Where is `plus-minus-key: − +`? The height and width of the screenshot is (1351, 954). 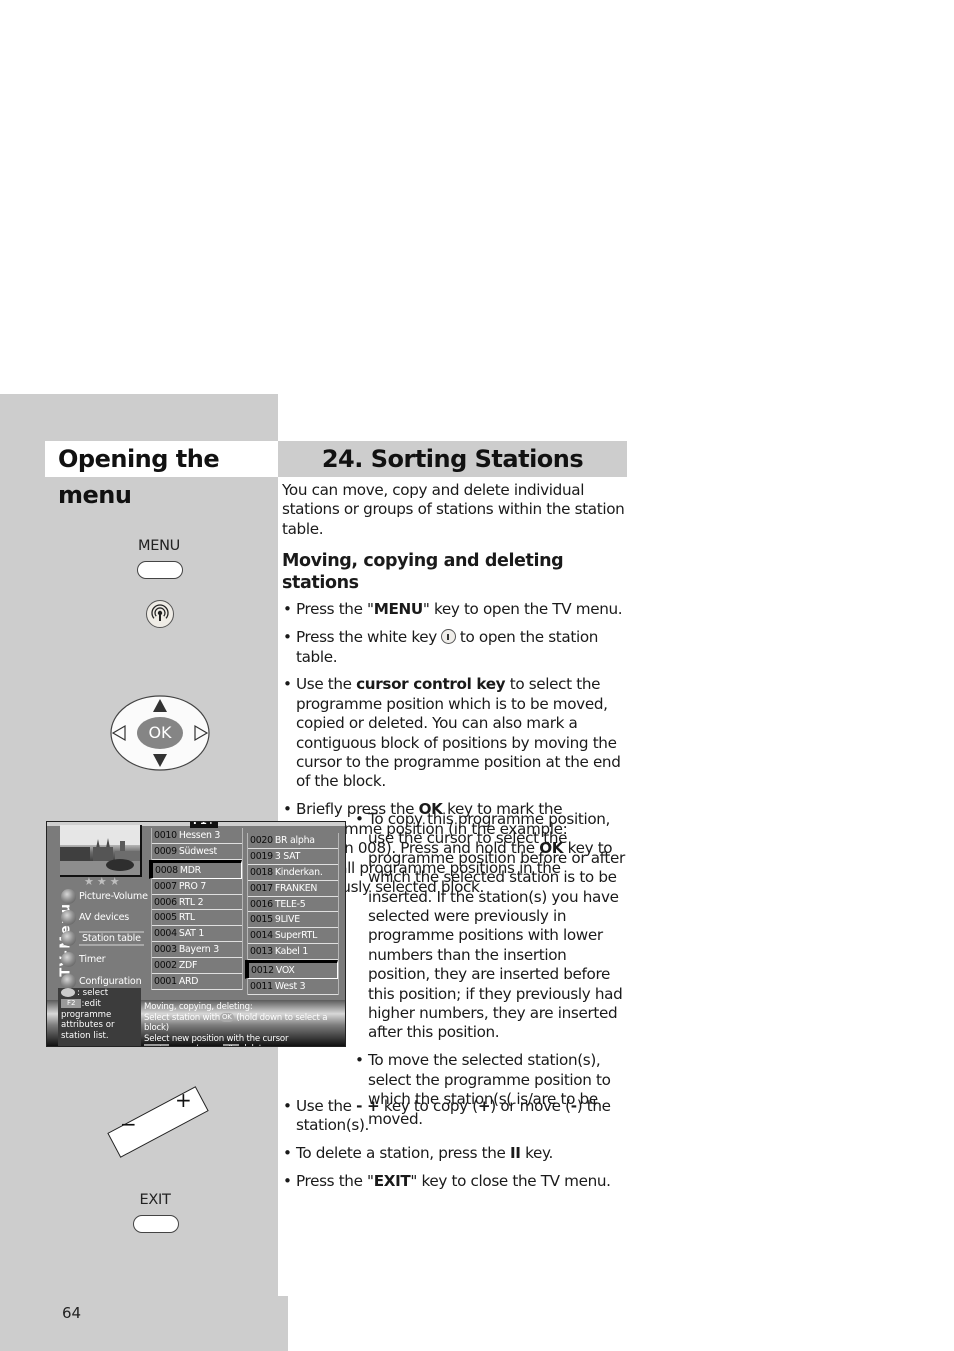 plus-minus-key: − + is located at coordinates (158, 1122).